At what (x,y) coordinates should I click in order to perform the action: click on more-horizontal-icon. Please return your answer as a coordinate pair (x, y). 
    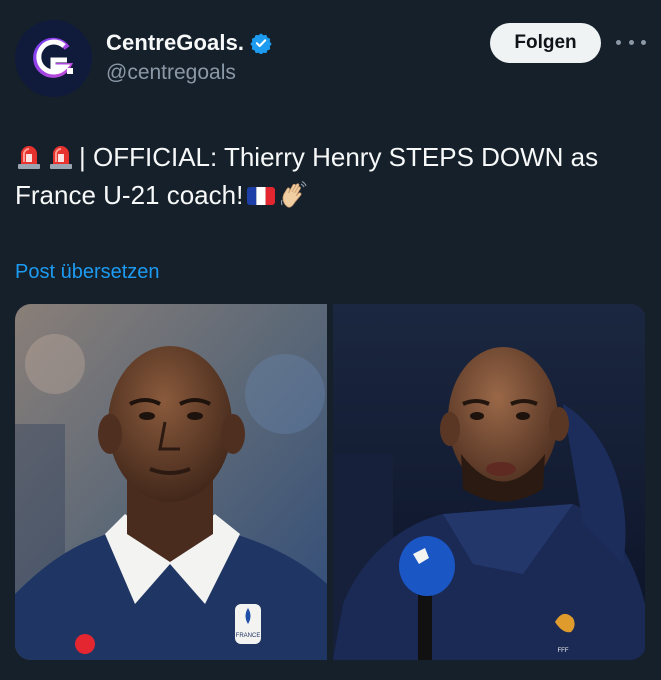
    Looking at the image, I should click on (631, 42).